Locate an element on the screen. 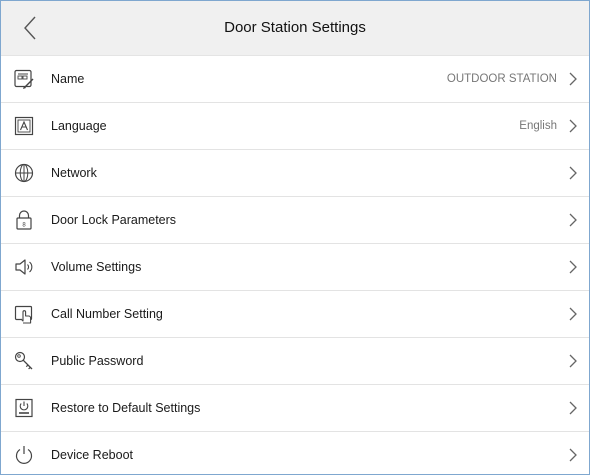 The width and height of the screenshot is (590, 475). settings-item-call-number: Call Number Setting is located at coordinates (295, 314).